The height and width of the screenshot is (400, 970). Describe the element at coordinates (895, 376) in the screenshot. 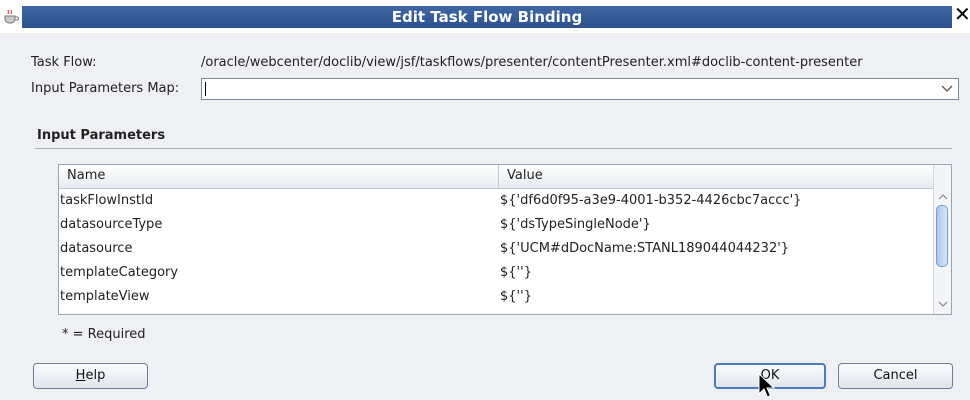

I see `cancel-button: Cancel` at that location.